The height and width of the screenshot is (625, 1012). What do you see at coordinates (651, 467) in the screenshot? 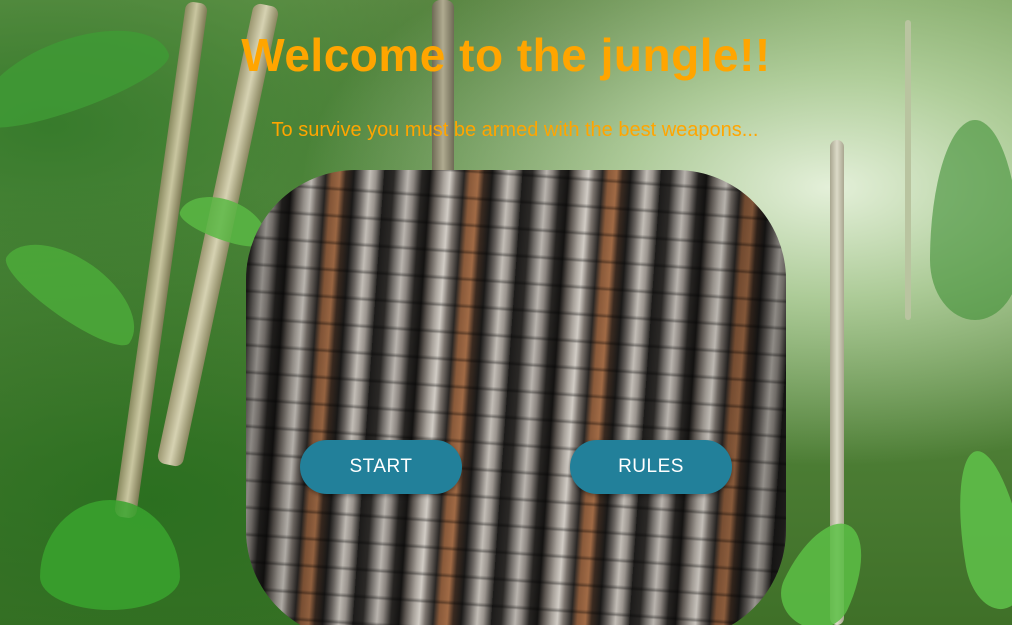
I see `rules-button: RULES` at bounding box center [651, 467].